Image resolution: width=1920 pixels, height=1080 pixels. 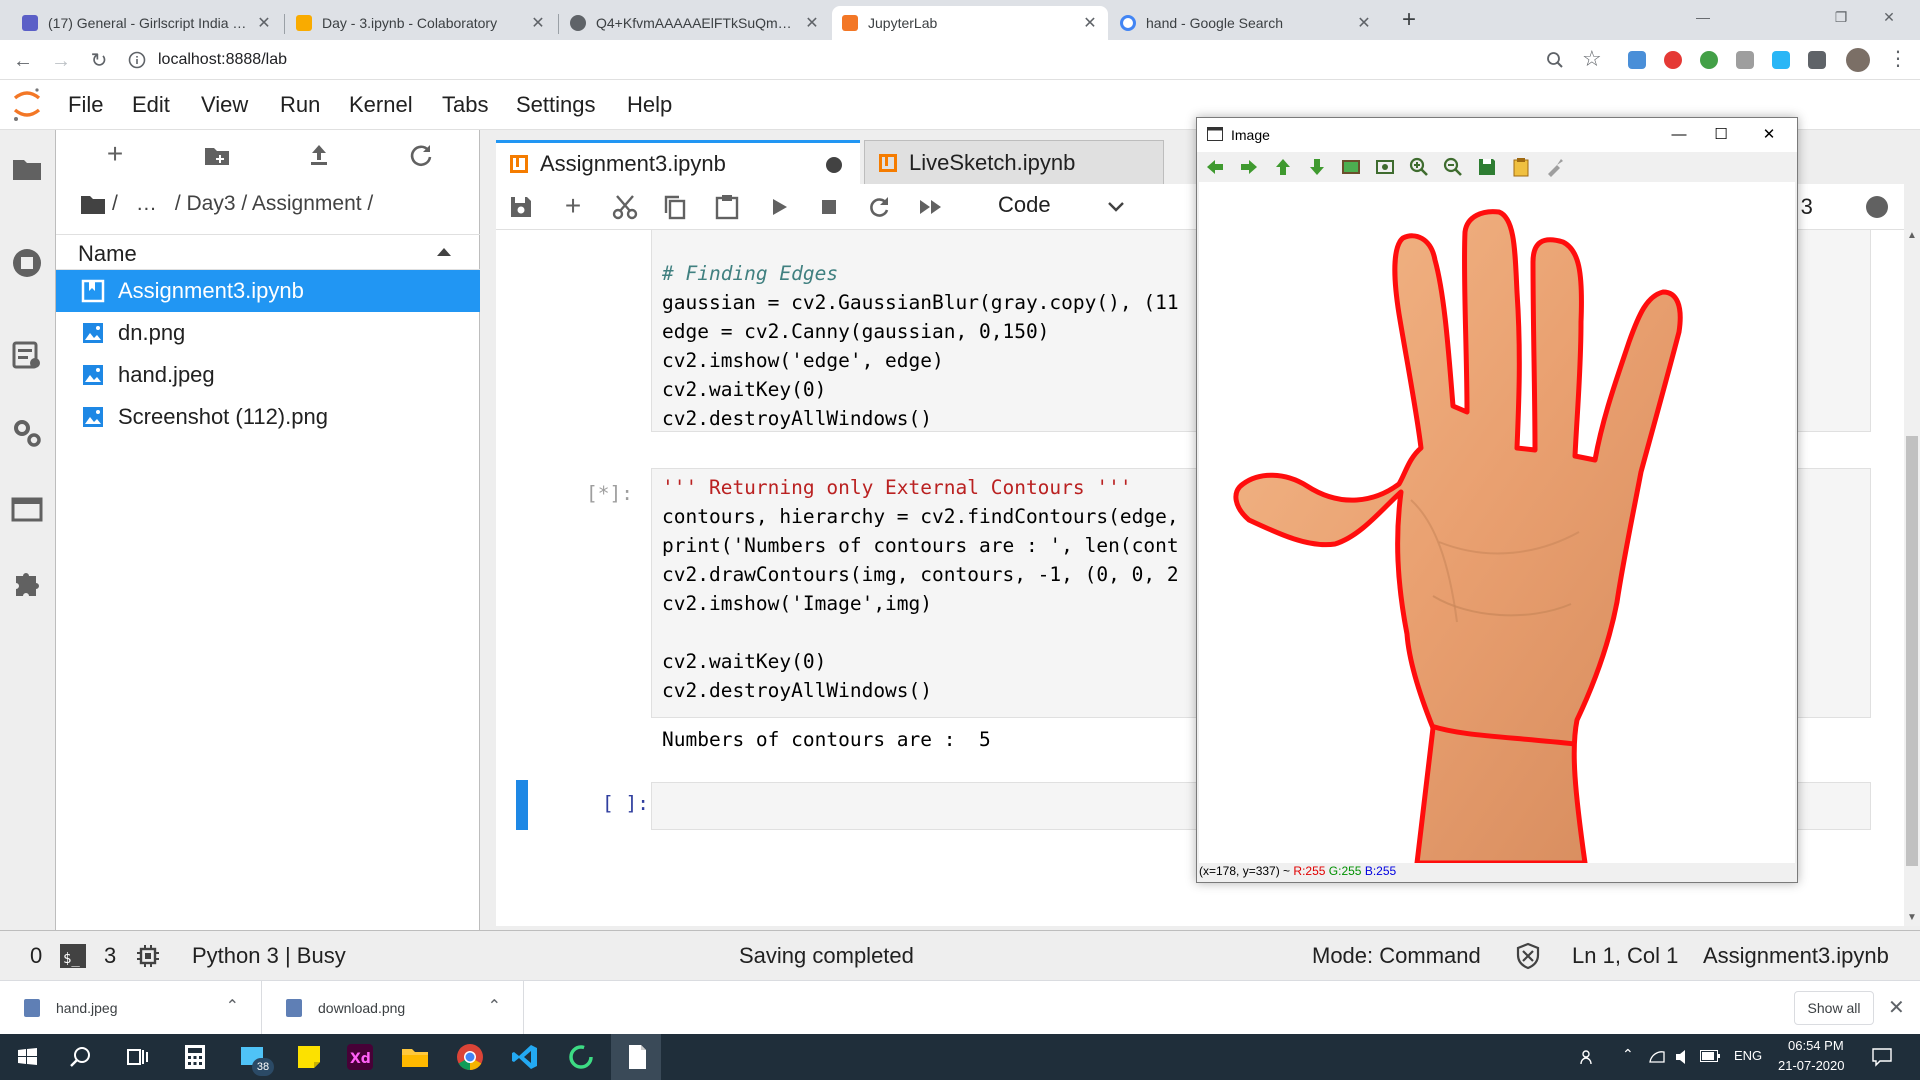 What do you see at coordinates (1889, 17) in the screenshot?
I see `close-window-button: ✕` at bounding box center [1889, 17].